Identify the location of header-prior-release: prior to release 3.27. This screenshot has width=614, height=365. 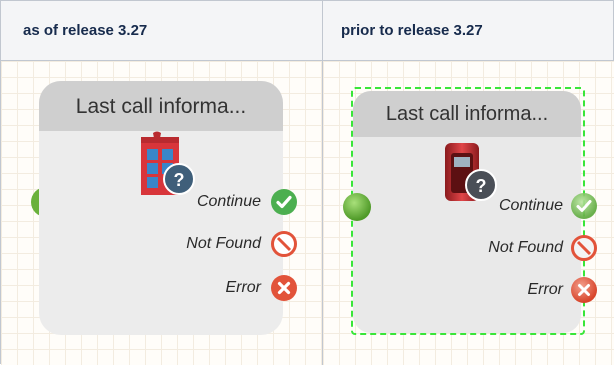
(412, 30).